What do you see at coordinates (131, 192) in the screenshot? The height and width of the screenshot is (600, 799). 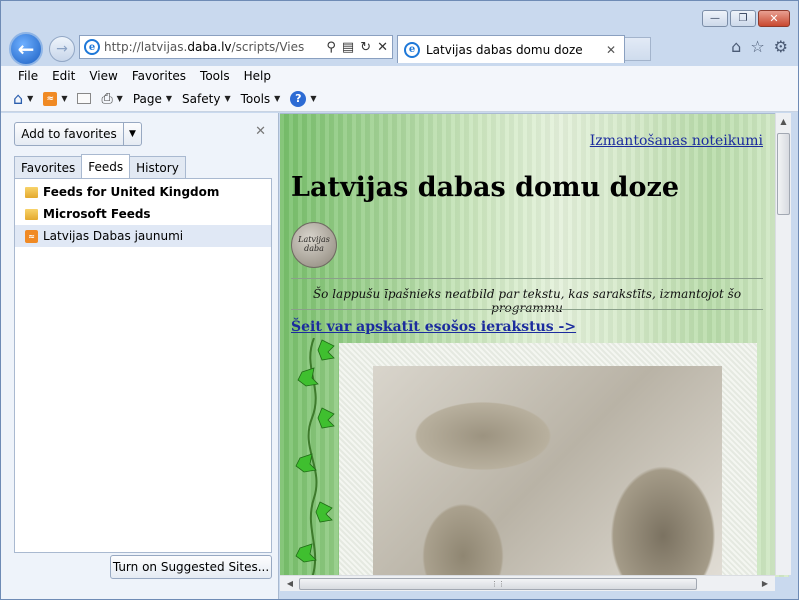 I see `feed-item-label: Feeds for United Kingdom` at bounding box center [131, 192].